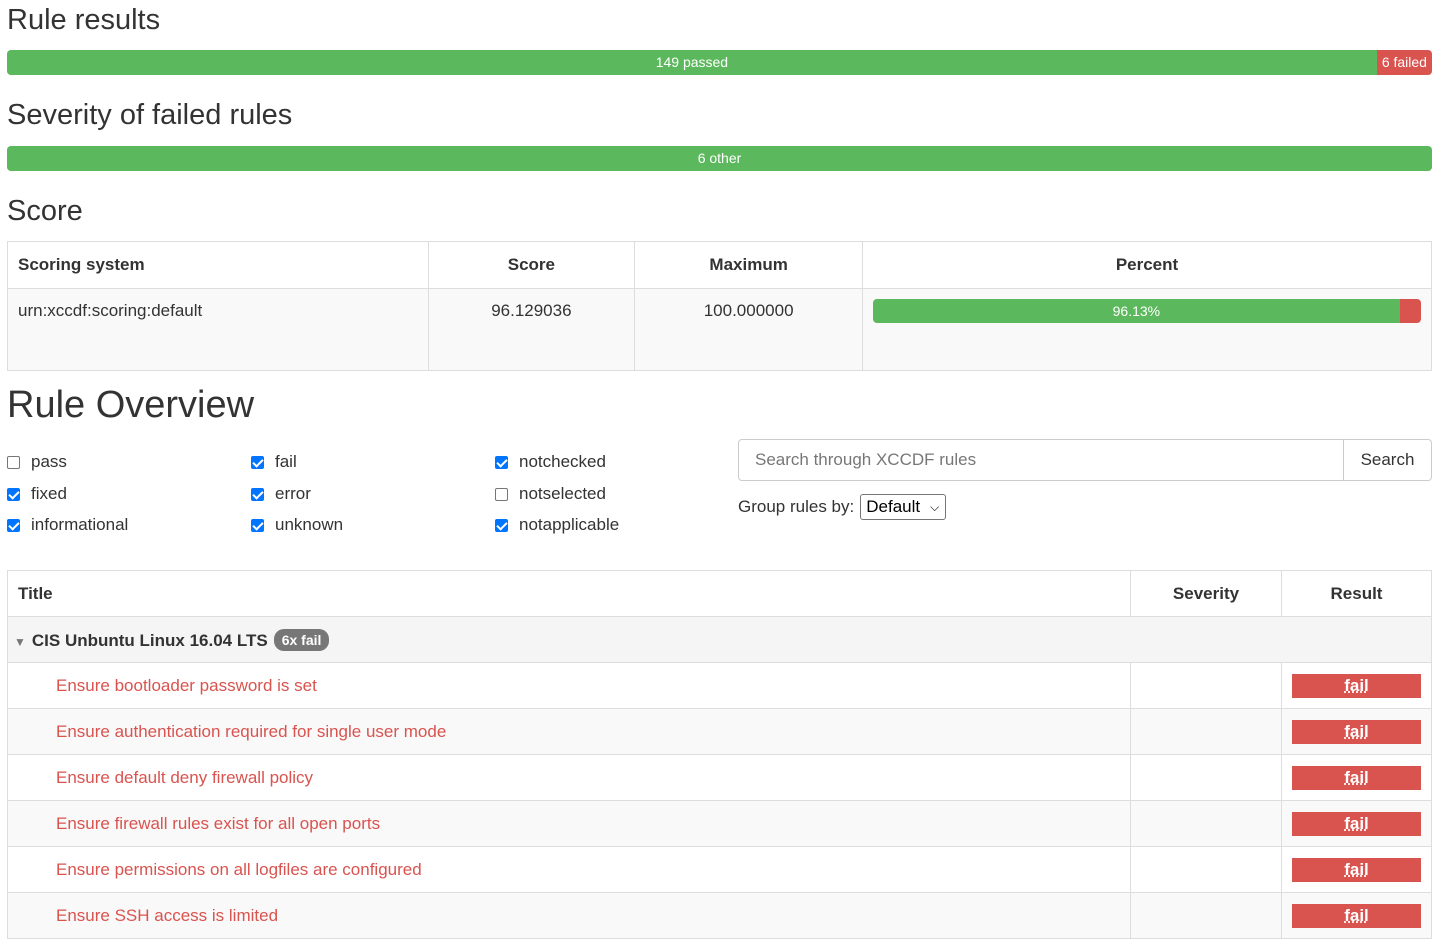  I want to click on score-value: 96.129036, so click(531, 329).